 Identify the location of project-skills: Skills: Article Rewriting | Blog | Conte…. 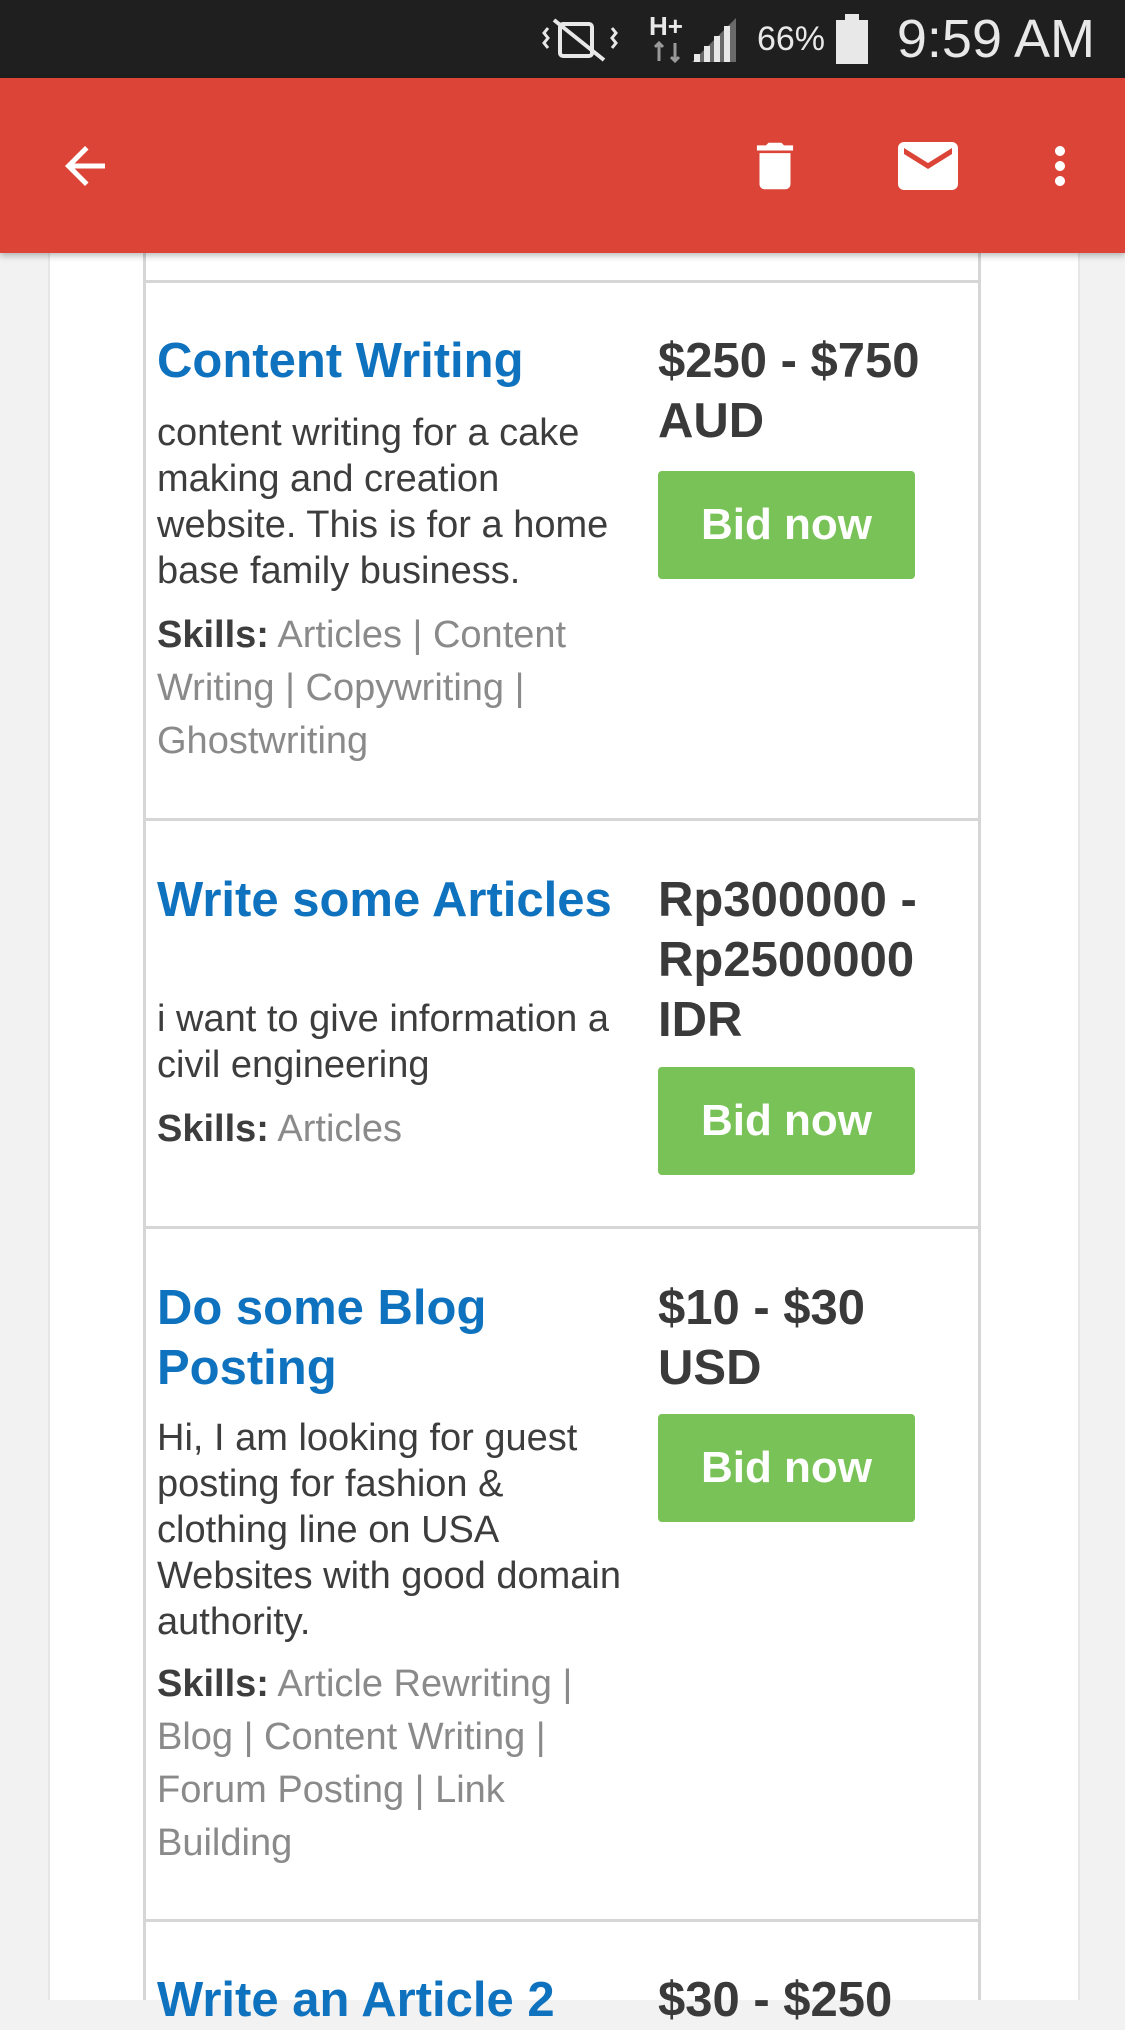
(387, 1764).